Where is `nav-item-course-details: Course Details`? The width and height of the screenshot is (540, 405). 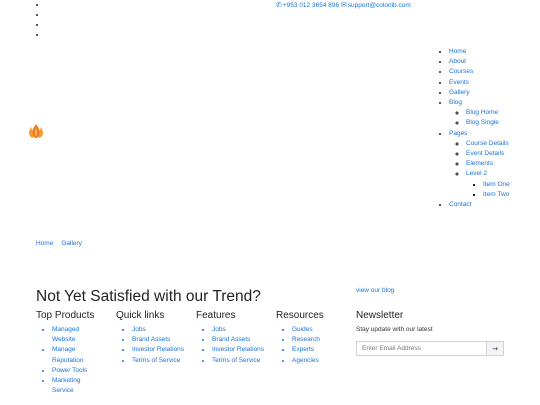
nav-item-course-details: Course Details is located at coordinates (488, 144).